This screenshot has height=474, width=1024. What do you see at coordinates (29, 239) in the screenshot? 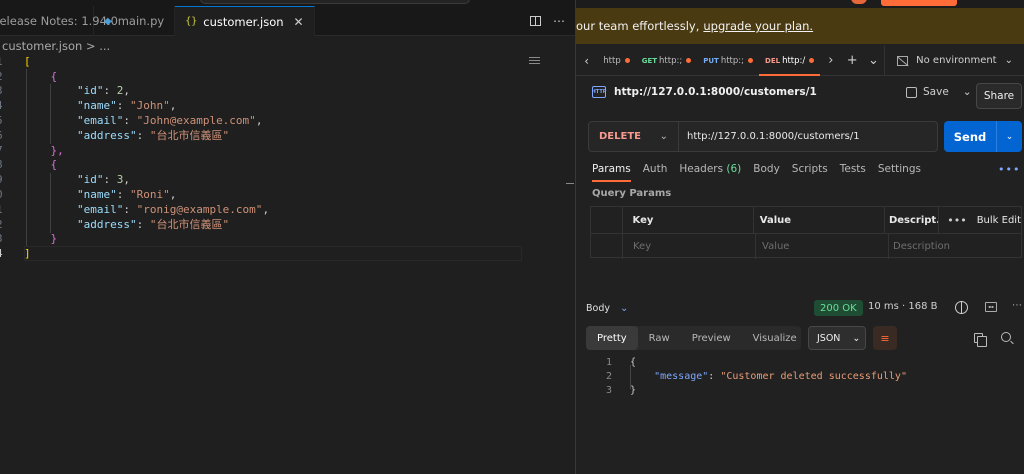
I see `code-line: 3 }` at bounding box center [29, 239].